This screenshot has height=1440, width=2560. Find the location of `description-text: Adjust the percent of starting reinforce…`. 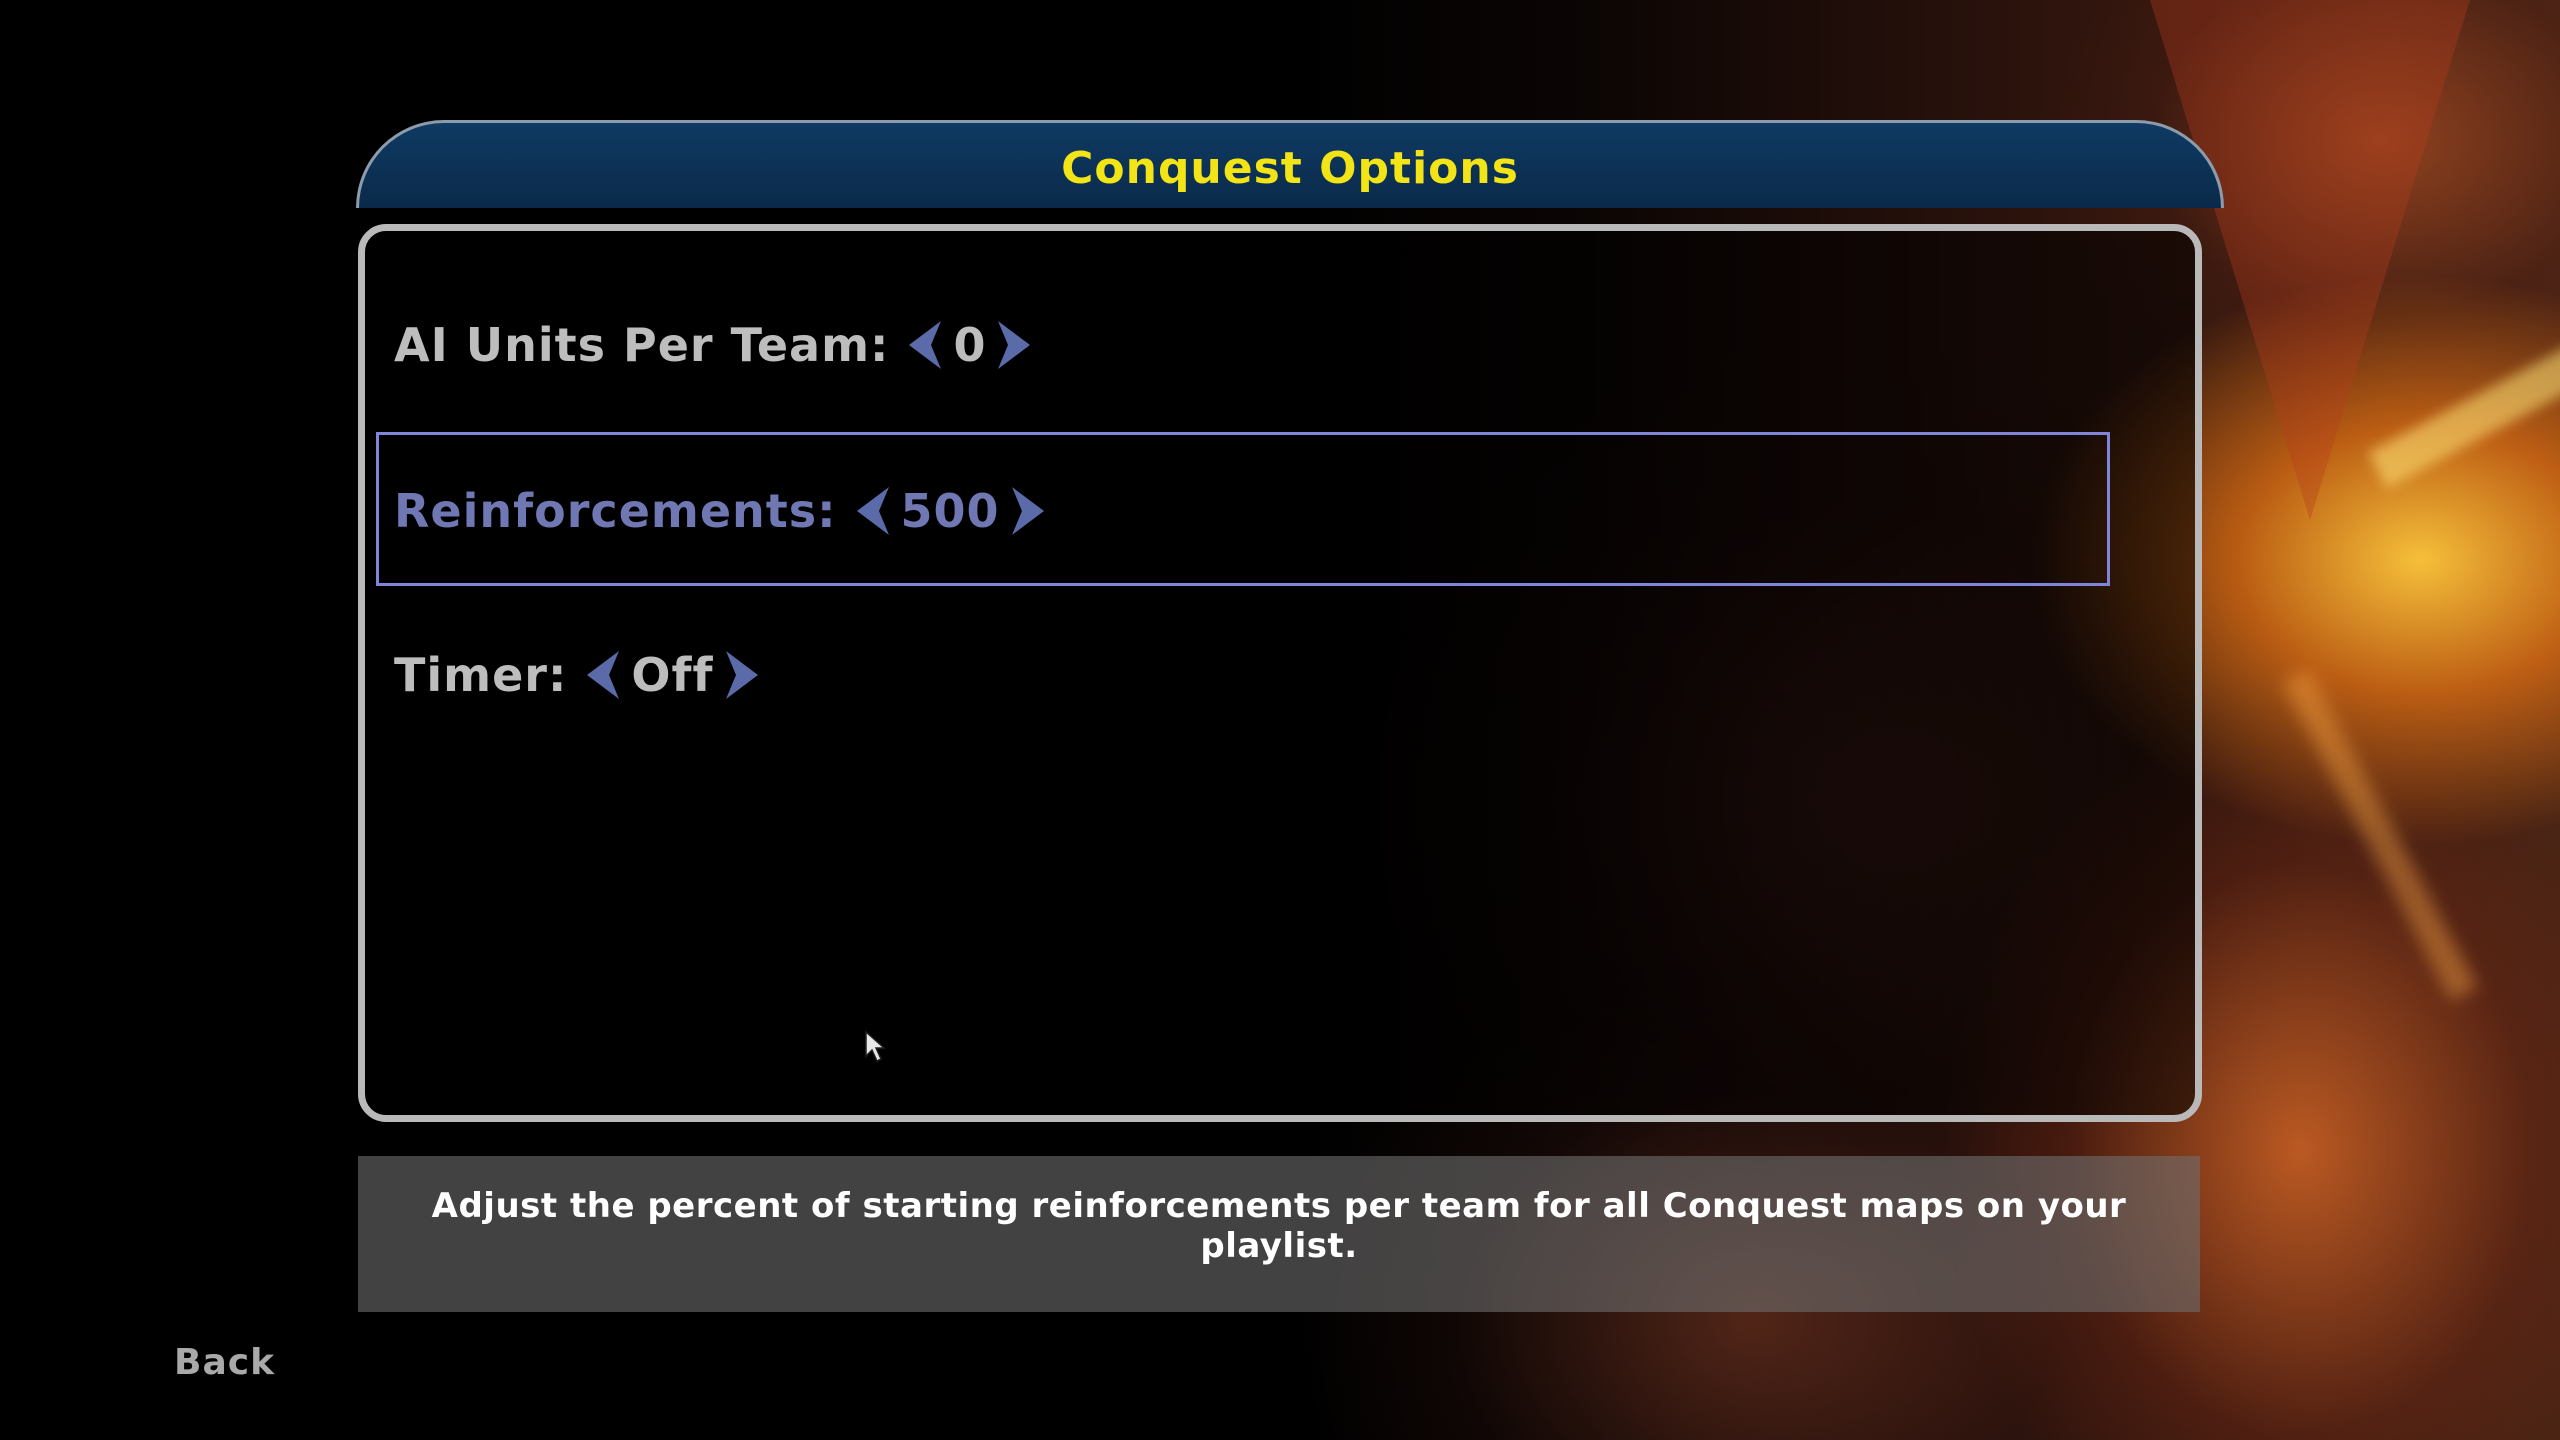

description-text: Adjust the percent of starting reinforce… is located at coordinates (1279, 1226).